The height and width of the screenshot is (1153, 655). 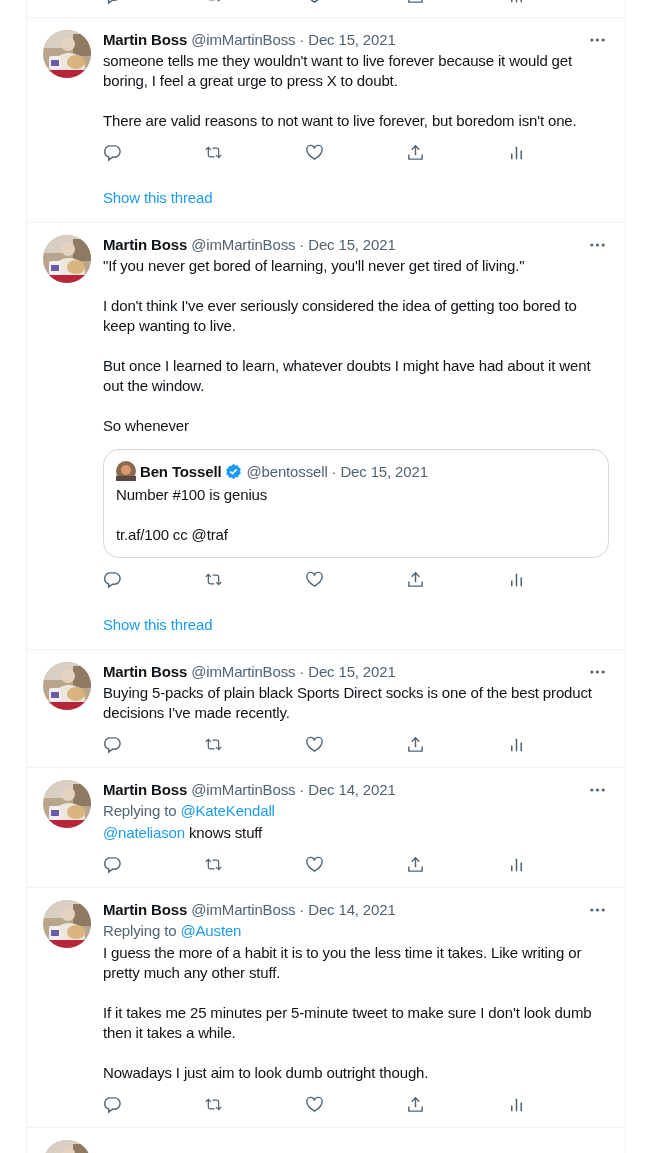 I want to click on tweet-text: I guess the more of a habit it is to you the less time it takes. Like writing or pretty much any other stuff., so click(x=343, y=963).